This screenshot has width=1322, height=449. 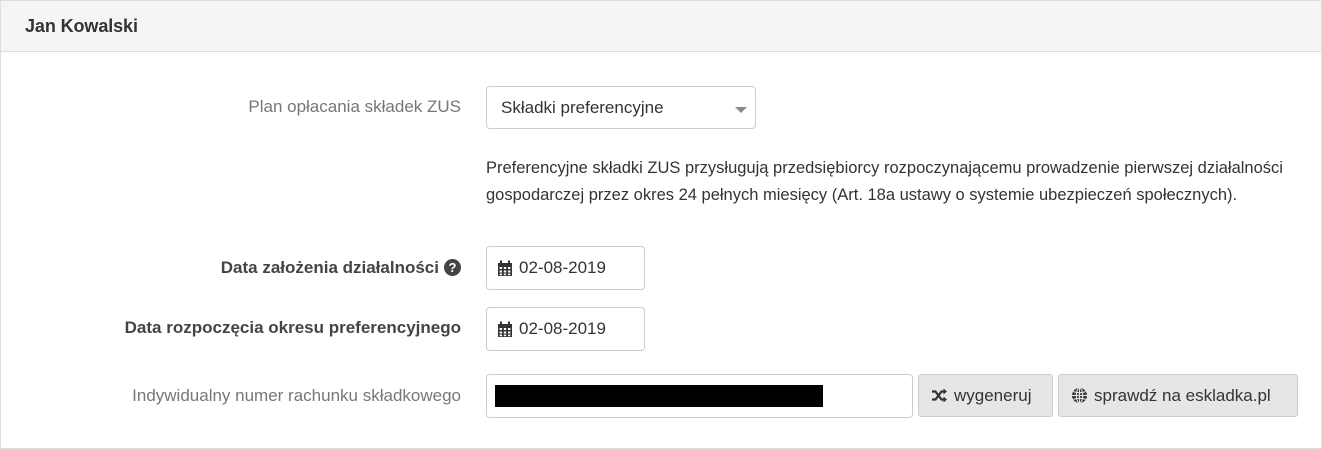 What do you see at coordinates (1079, 395) in the screenshot?
I see `globe-icon` at bounding box center [1079, 395].